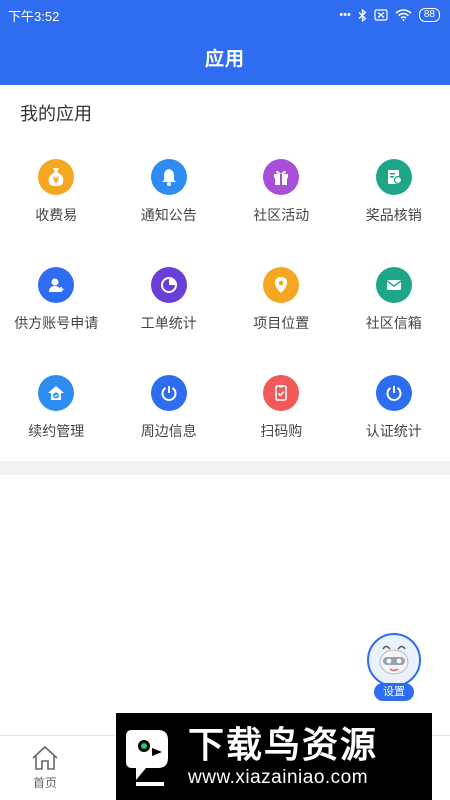  Describe the element at coordinates (381, 15) in the screenshot. I see `no-sim-icon` at that location.